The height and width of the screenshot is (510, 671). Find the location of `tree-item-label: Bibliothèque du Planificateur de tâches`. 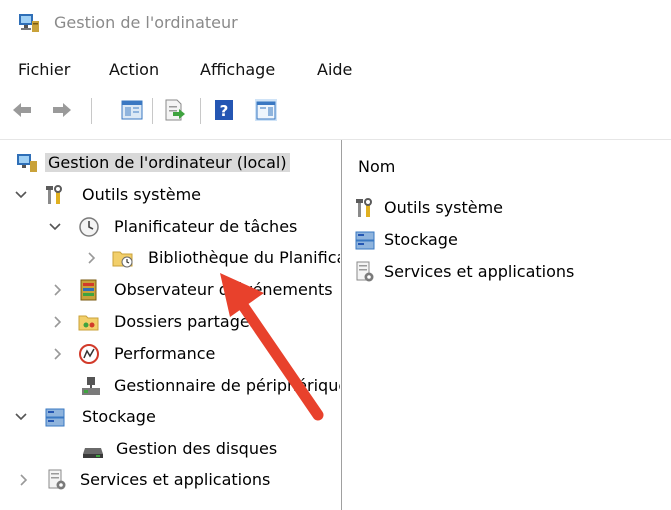

tree-item-label: Bibliothèque du Planificateur de tâches is located at coordinates (244, 257).